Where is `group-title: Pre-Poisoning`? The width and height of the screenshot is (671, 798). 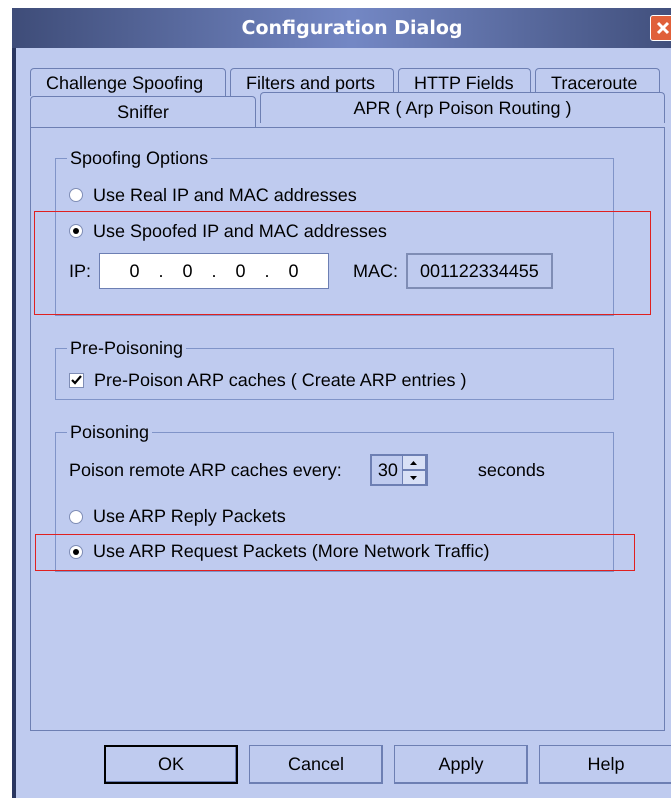
group-title: Pre-Poisoning is located at coordinates (126, 348).